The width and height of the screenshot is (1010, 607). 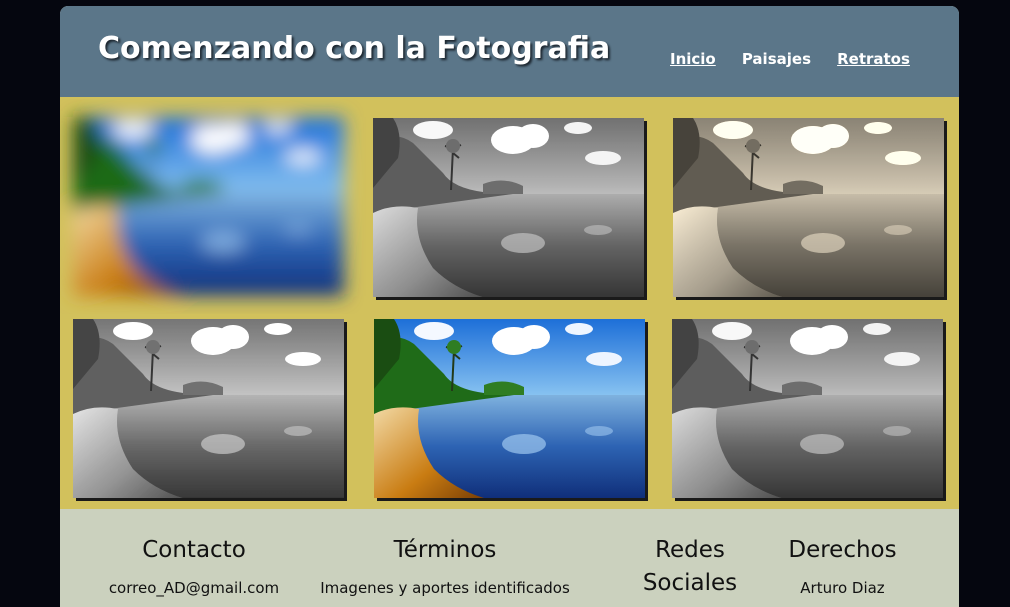 I want to click on gallery-photo-color, so click(x=509, y=408).